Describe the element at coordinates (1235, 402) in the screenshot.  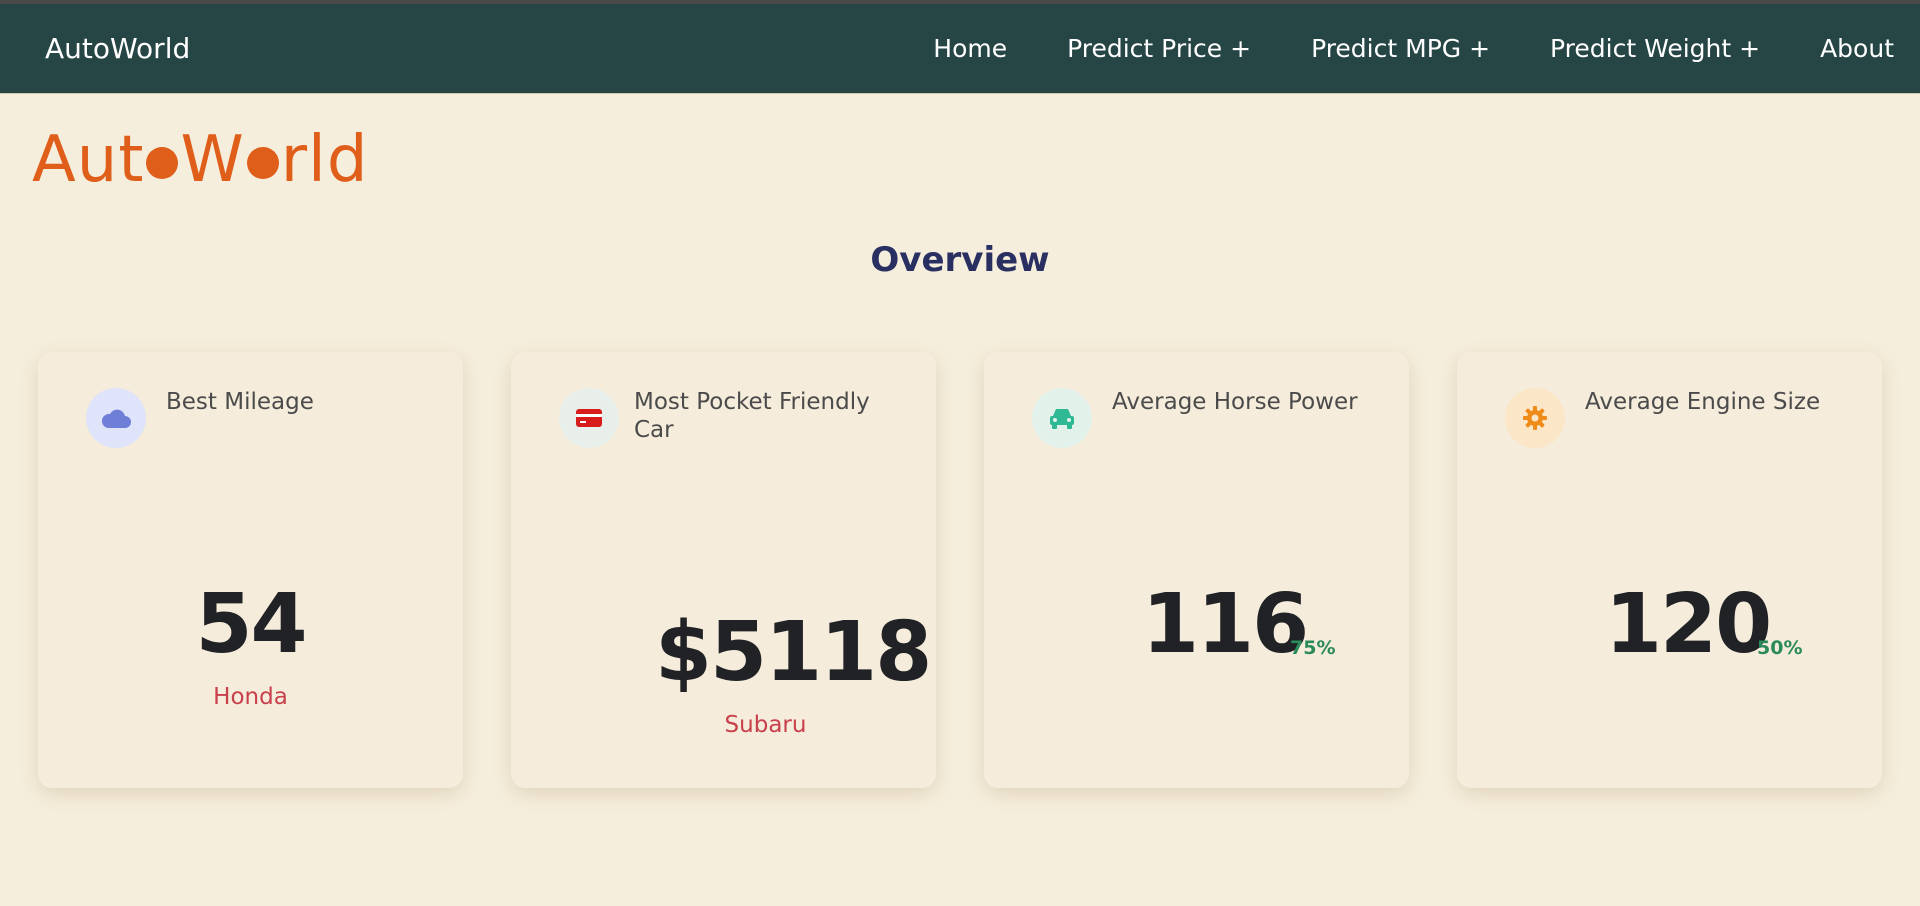
I see `card-title: Average Horse Power` at that location.